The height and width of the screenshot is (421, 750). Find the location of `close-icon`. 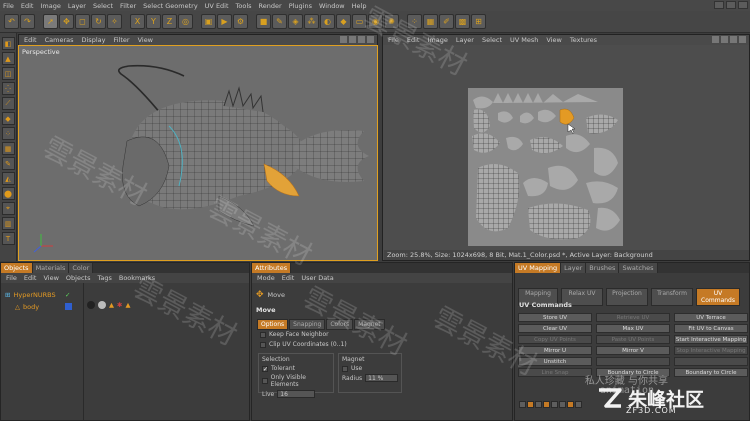

close-icon is located at coordinates (743, 5).